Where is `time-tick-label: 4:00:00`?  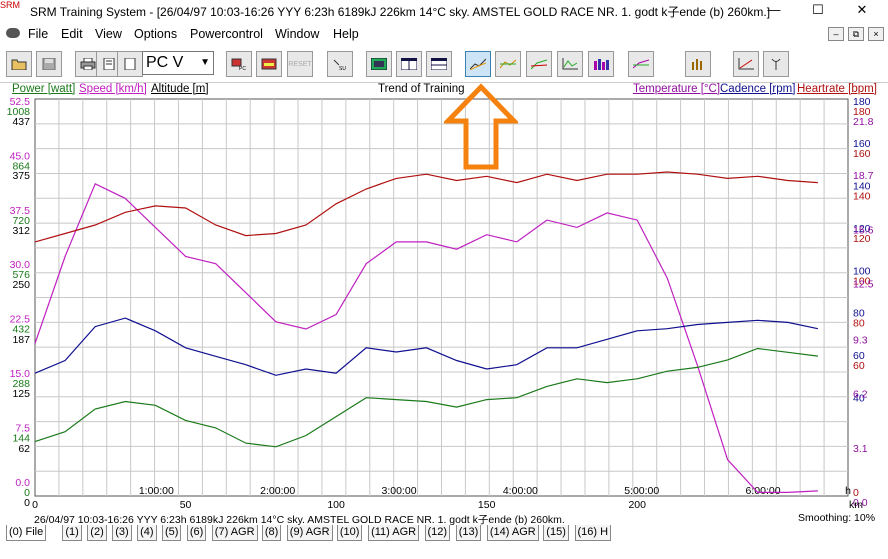
time-tick-label: 4:00:00 is located at coordinates (520, 491).